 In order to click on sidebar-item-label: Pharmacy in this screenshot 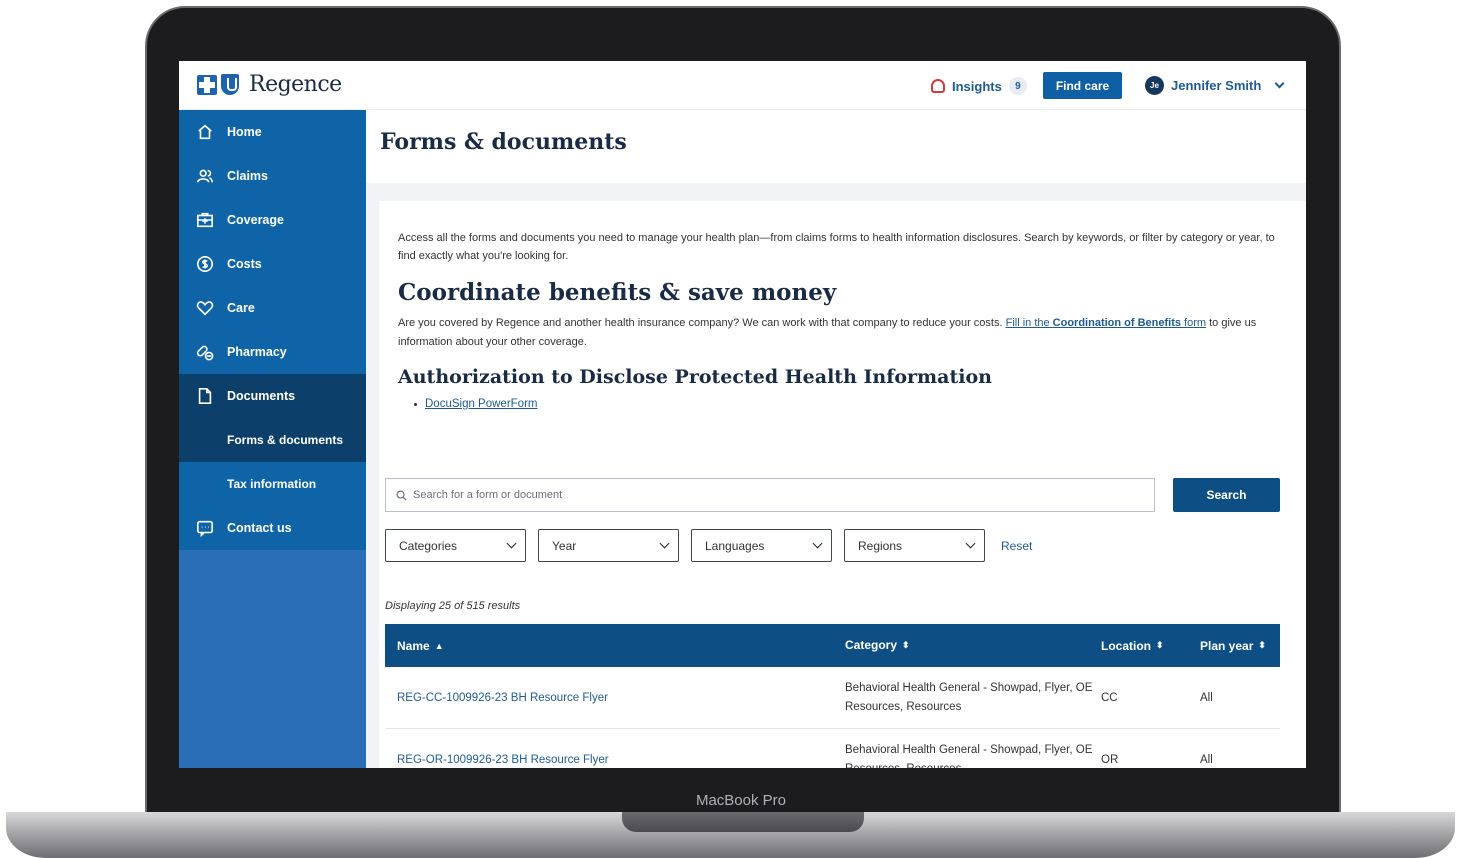, I will do `click(257, 352)`.